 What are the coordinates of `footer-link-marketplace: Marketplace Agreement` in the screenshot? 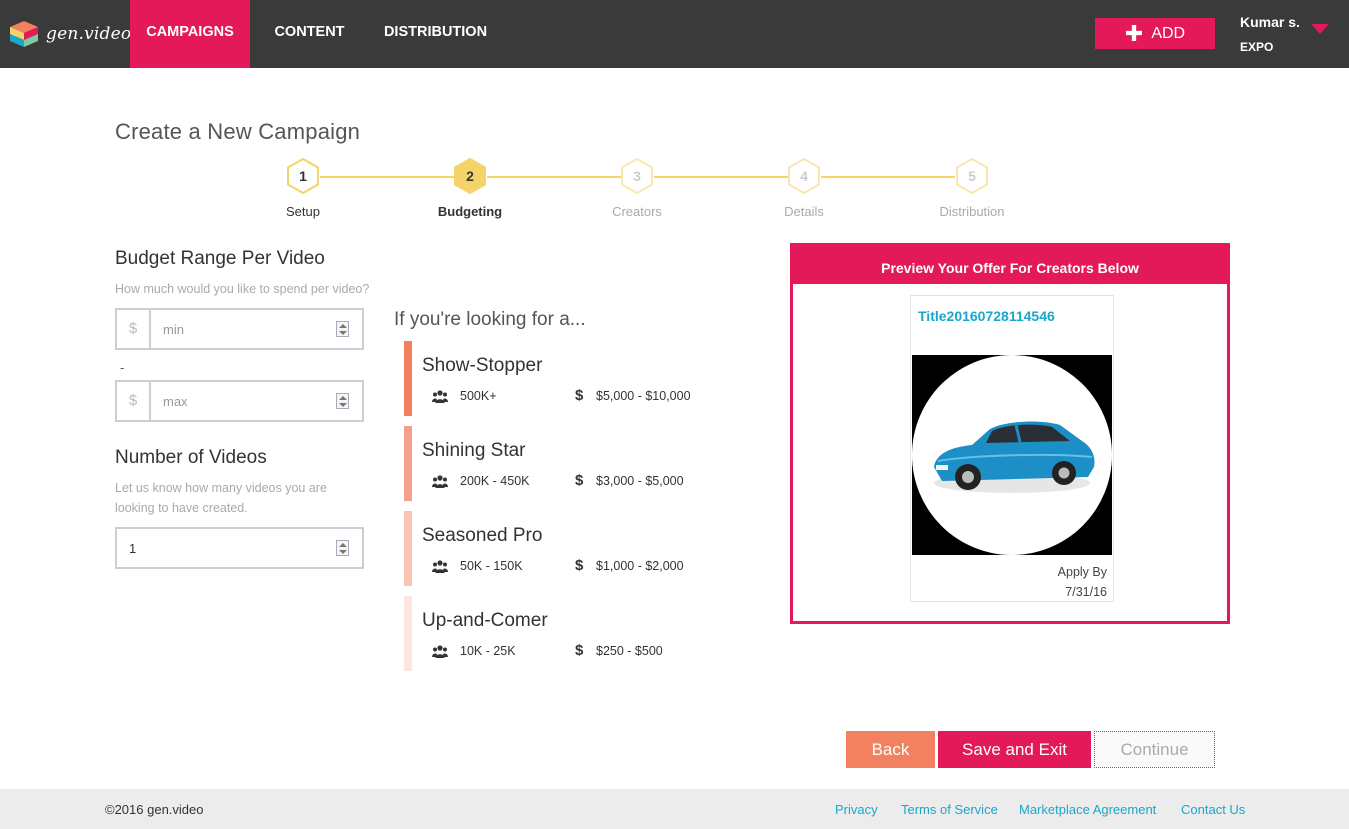 It's located at (1087, 809).